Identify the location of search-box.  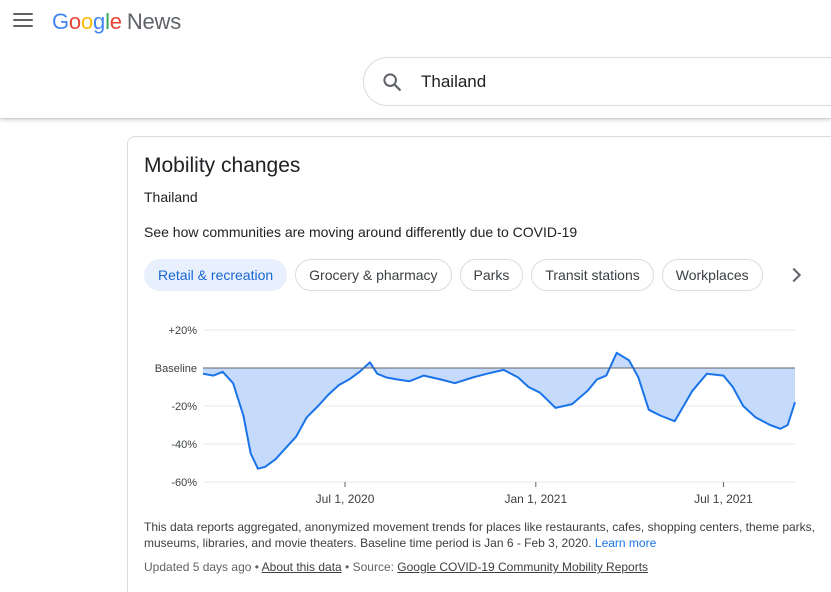
(597, 81).